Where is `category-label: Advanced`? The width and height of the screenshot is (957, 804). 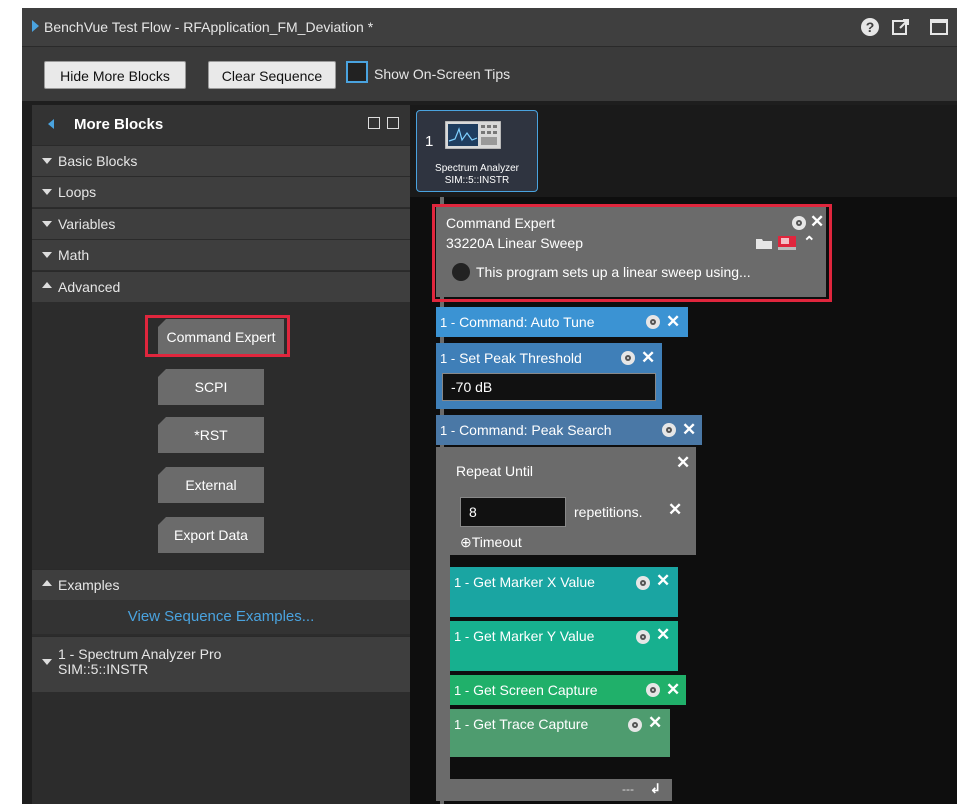
category-label: Advanced is located at coordinates (89, 287).